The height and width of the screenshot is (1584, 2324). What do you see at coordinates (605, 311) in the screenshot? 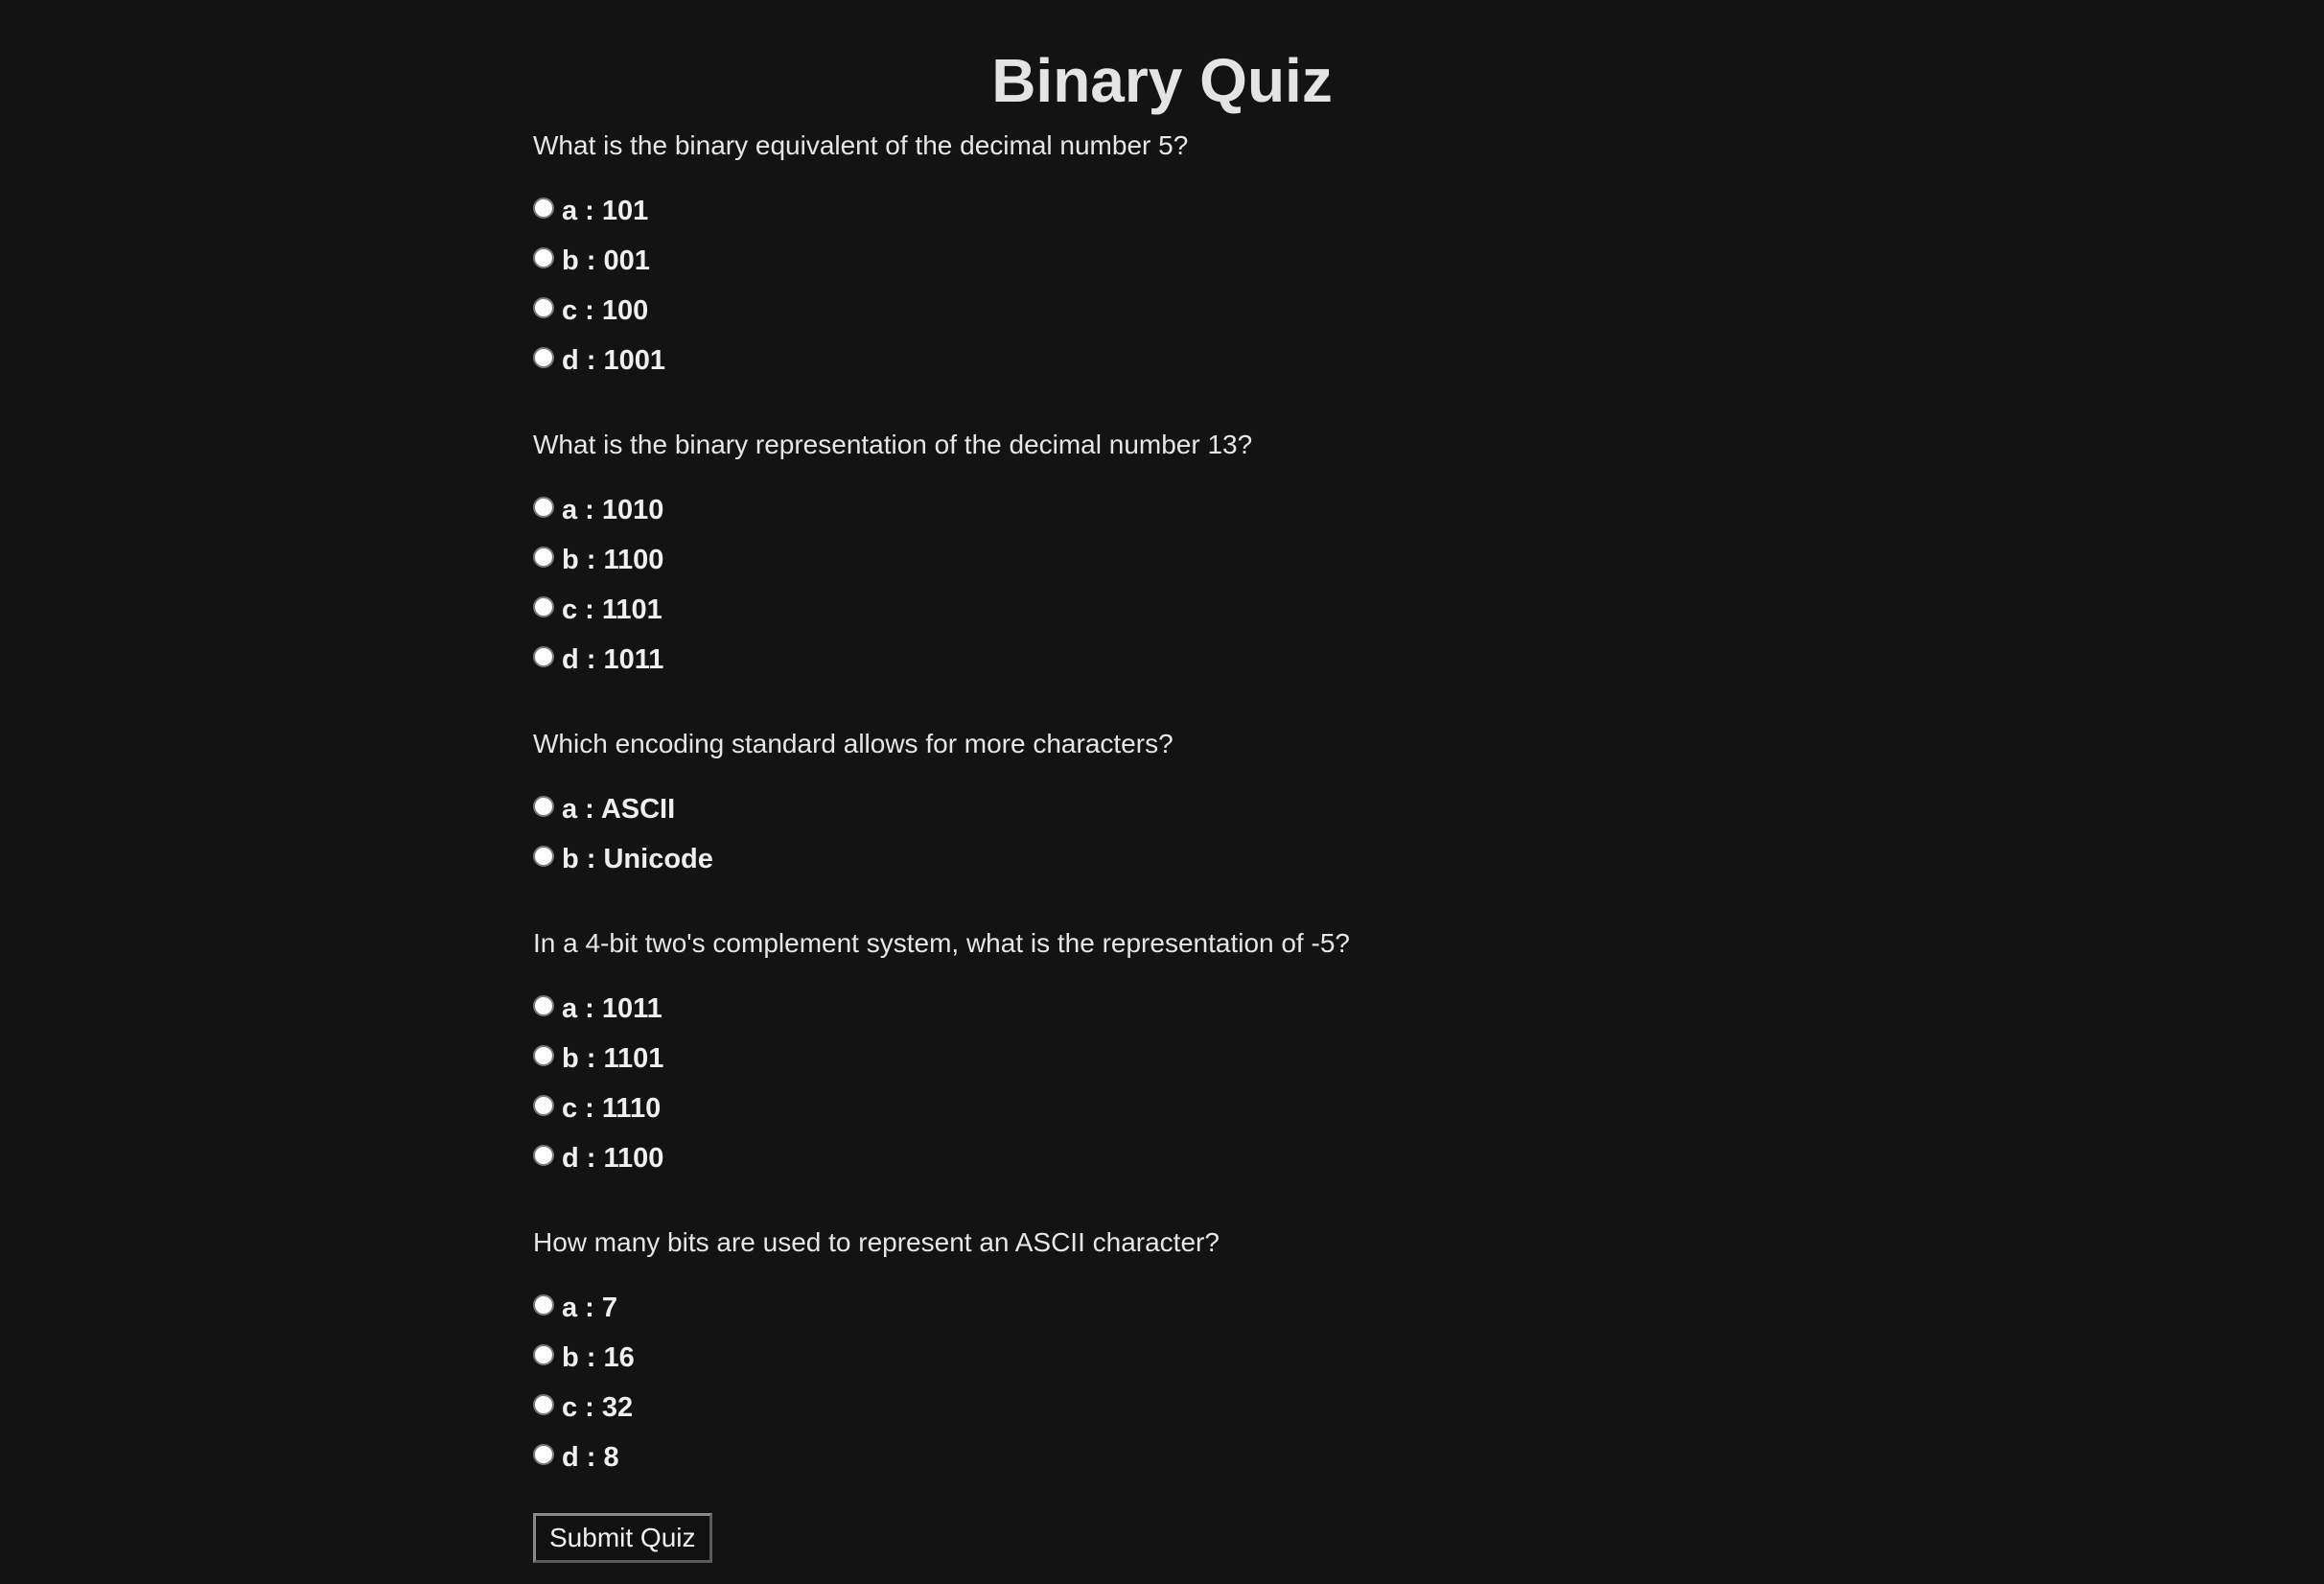
I see `option-label: c : 100` at bounding box center [605, 311].